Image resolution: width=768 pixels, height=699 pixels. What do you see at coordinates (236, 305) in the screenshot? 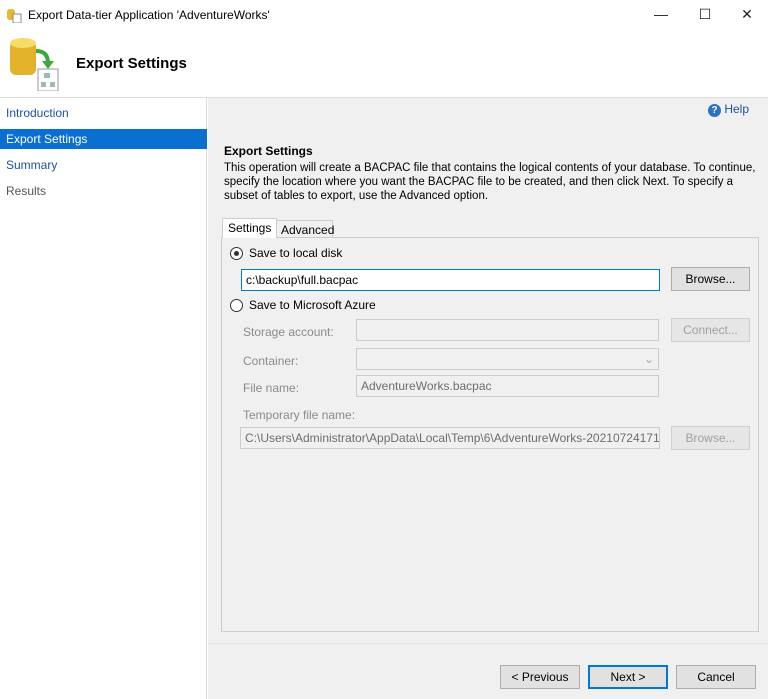
I see `save-azure-radio` at bounding box center [236, 305].